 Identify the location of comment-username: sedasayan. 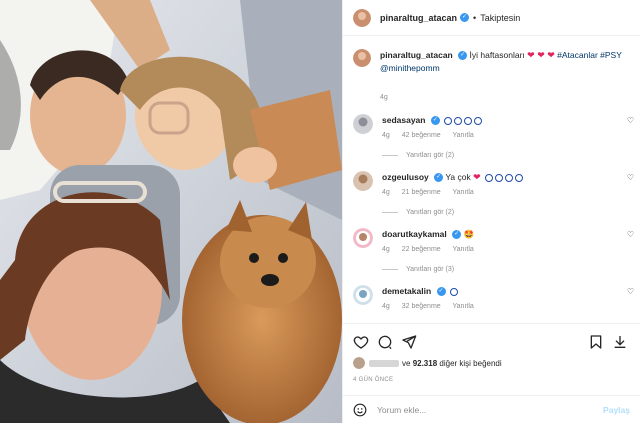
(403, 120).